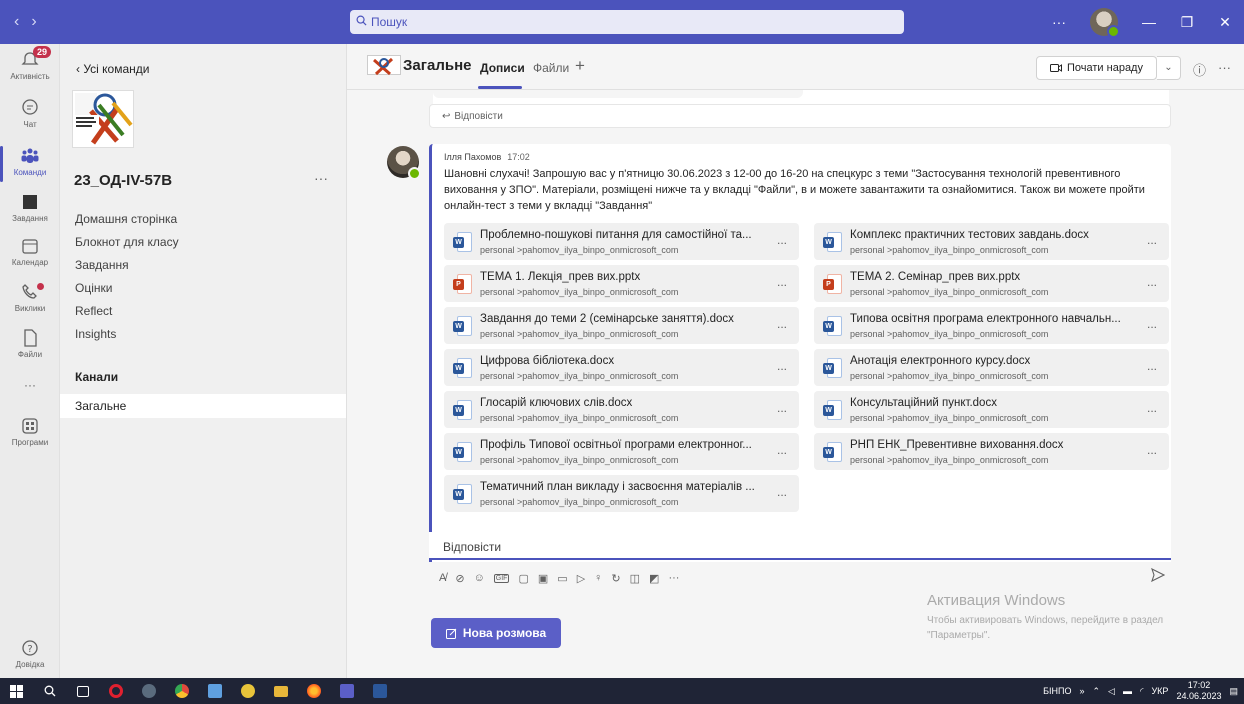 Image resolution: width=1244 pixels, height=704 pixels. What do you see at coordinates (1159, 691) in the screenshot?
I see `keyboard-layout-label: УКР` at bounding box center [1159, 691].